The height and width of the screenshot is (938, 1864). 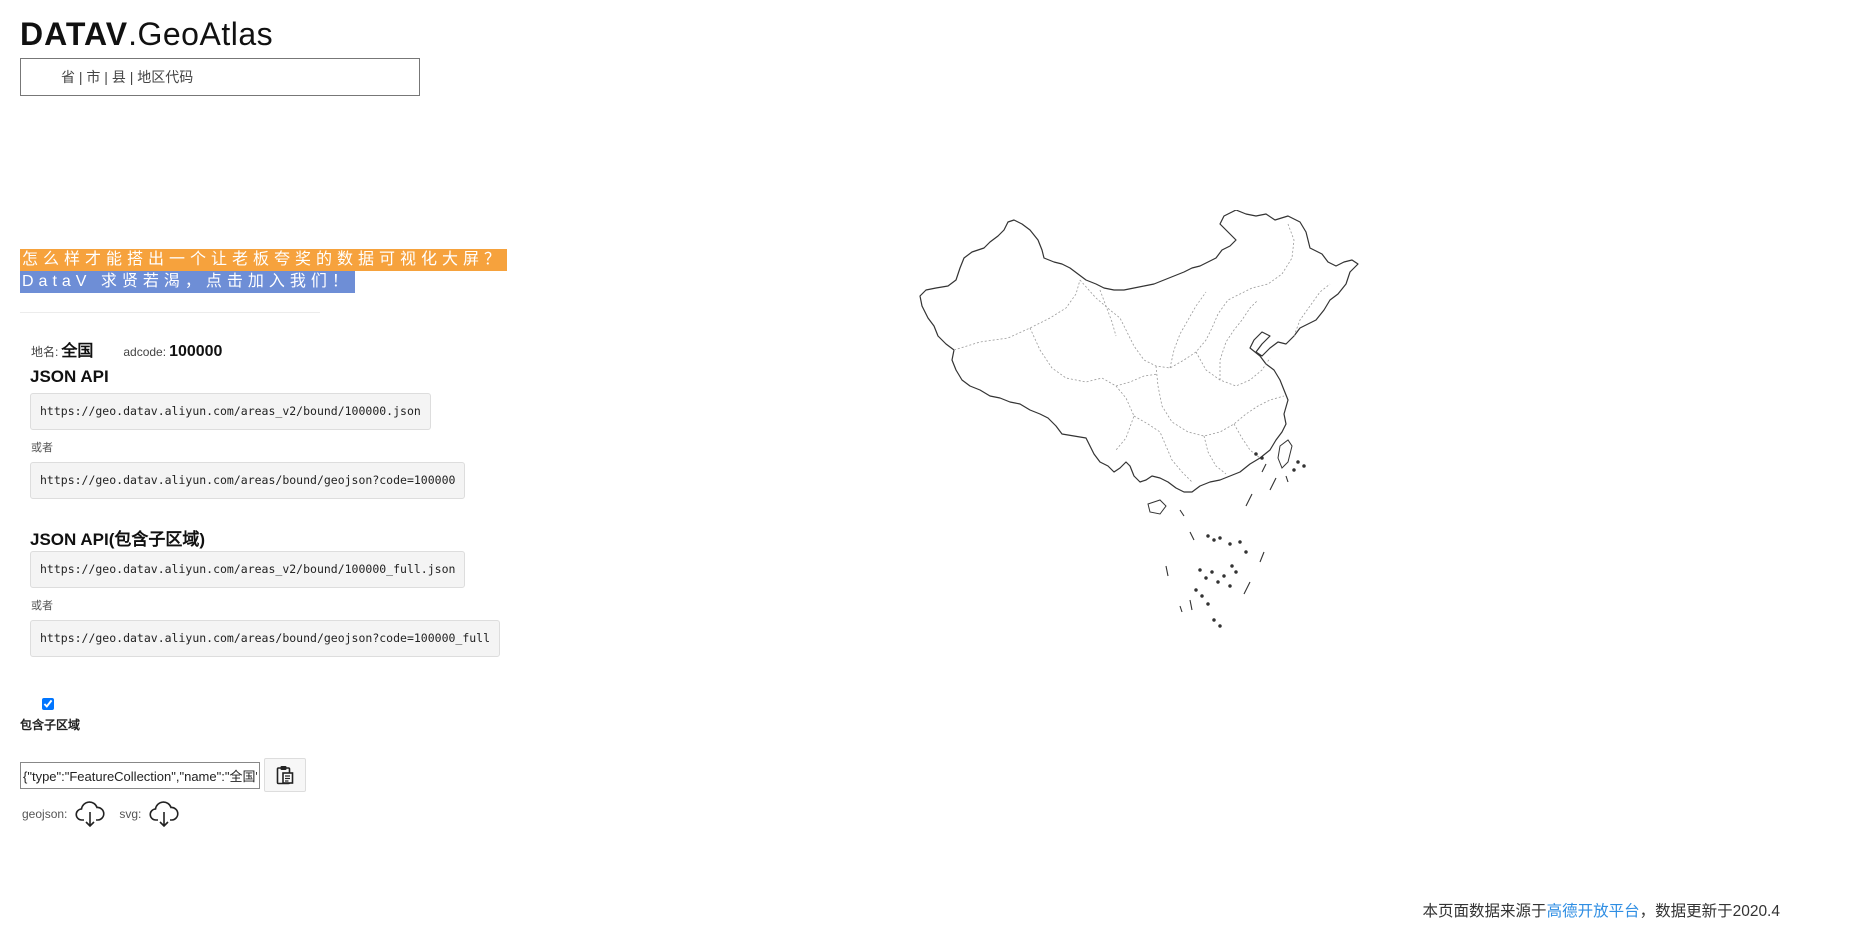 I want to click on amap-open-platform-link: 高德开放平台, so click(x=1593, y=911).